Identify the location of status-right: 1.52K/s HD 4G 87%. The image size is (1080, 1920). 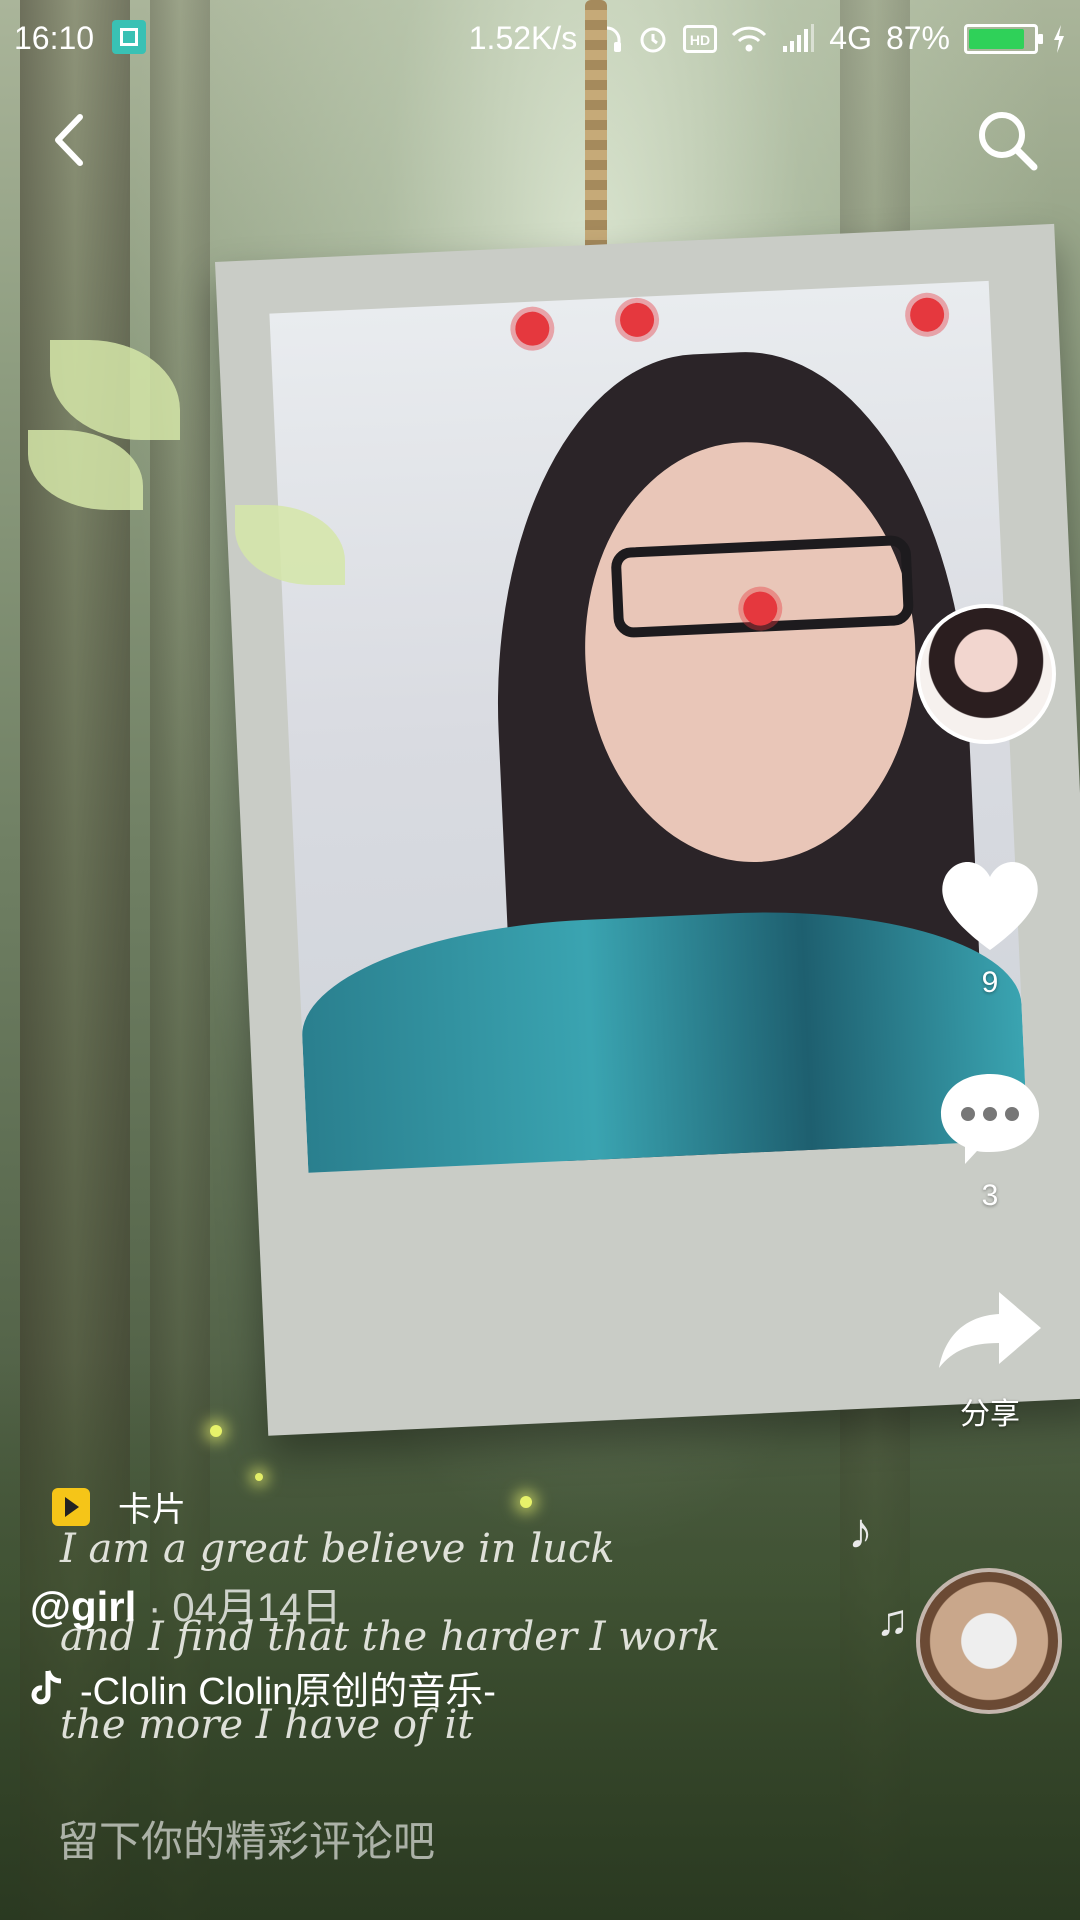
(767, 38).